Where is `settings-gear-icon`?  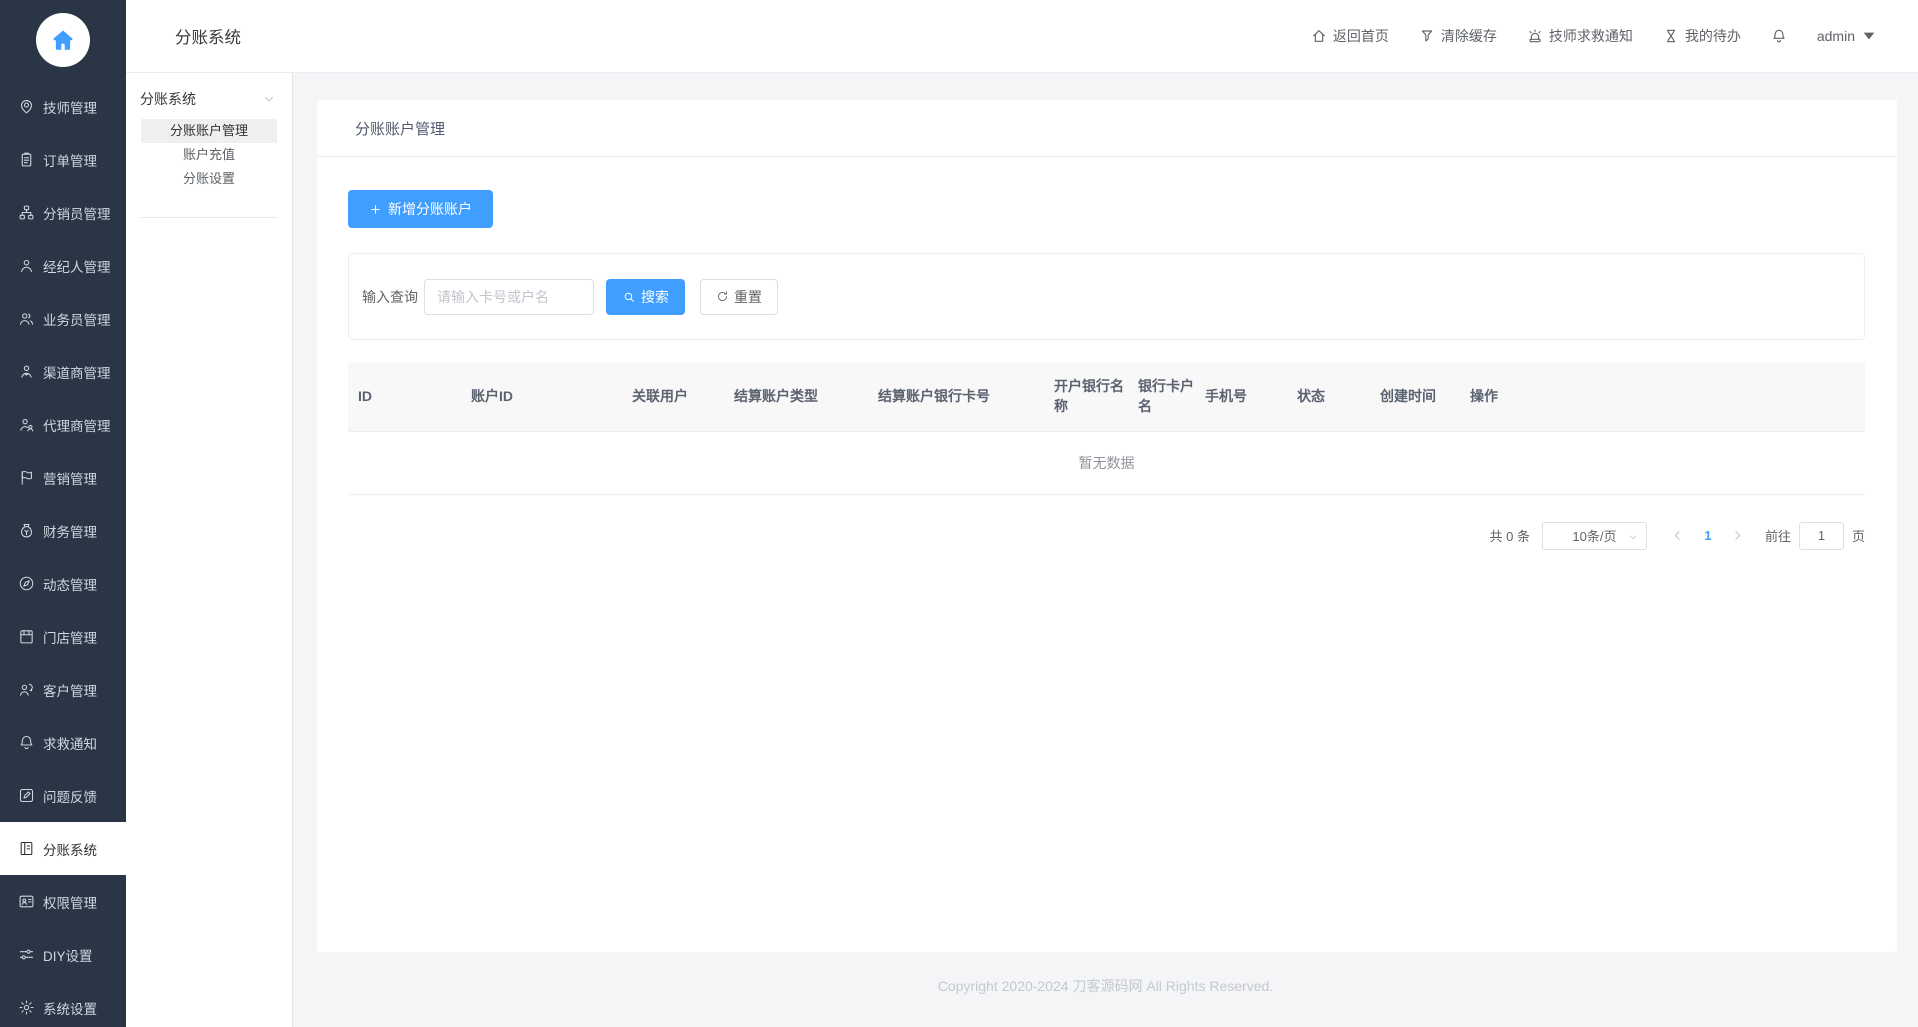
settings-gear-icon is located at coordinates (26, 1007).